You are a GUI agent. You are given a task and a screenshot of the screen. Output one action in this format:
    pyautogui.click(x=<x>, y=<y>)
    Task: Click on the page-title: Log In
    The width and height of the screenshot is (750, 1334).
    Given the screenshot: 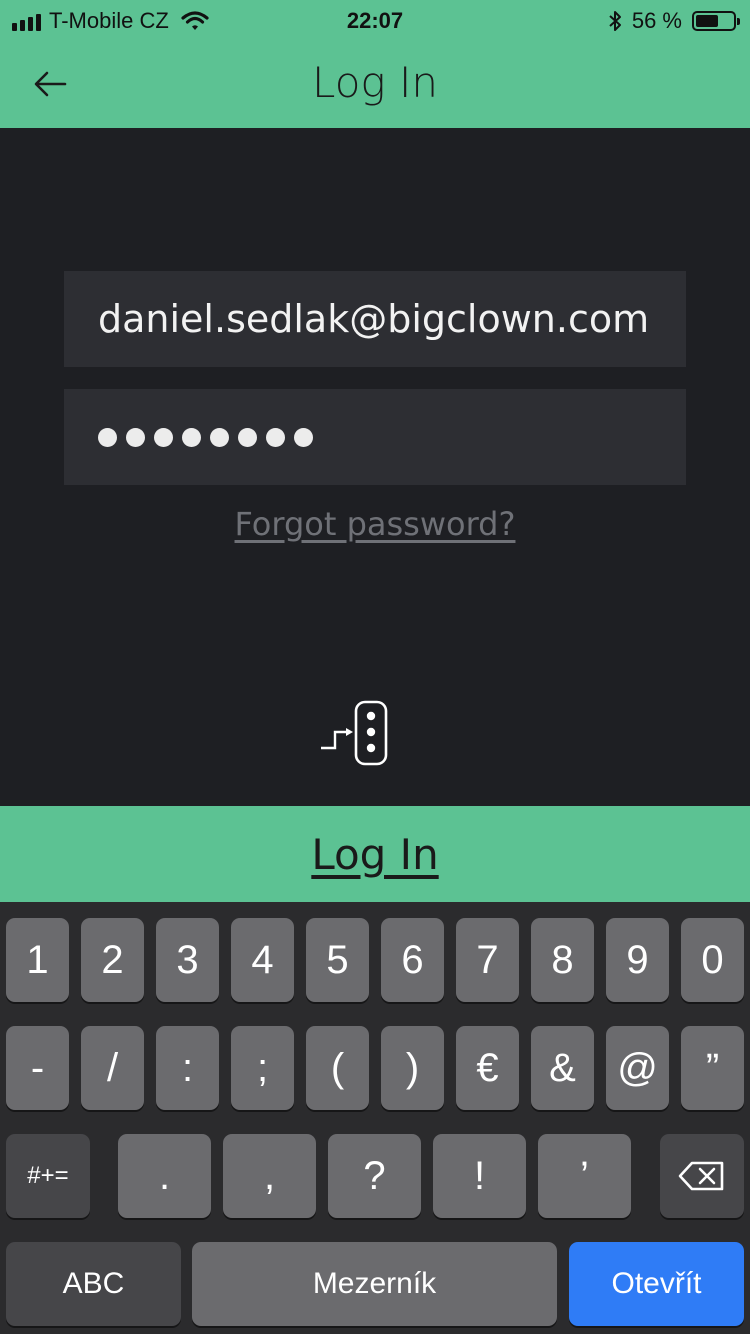 What is the action you would take?
    pyautogui.click(x=375, y=82)
    